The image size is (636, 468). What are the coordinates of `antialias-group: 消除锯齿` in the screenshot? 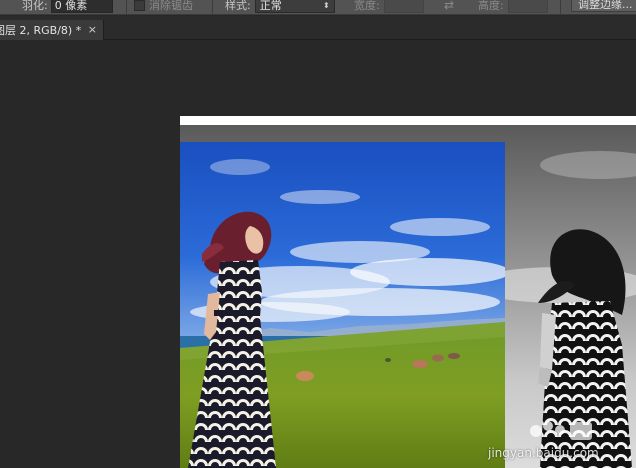 It's located at (163, 7).